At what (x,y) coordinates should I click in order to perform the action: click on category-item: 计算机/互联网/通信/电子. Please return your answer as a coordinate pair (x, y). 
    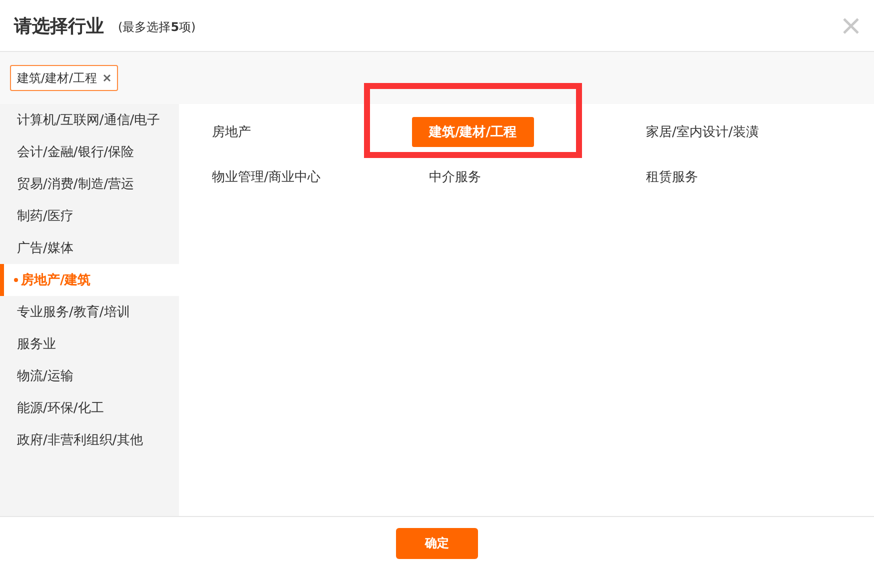
    Looking at the image, I should click on (89, 120).